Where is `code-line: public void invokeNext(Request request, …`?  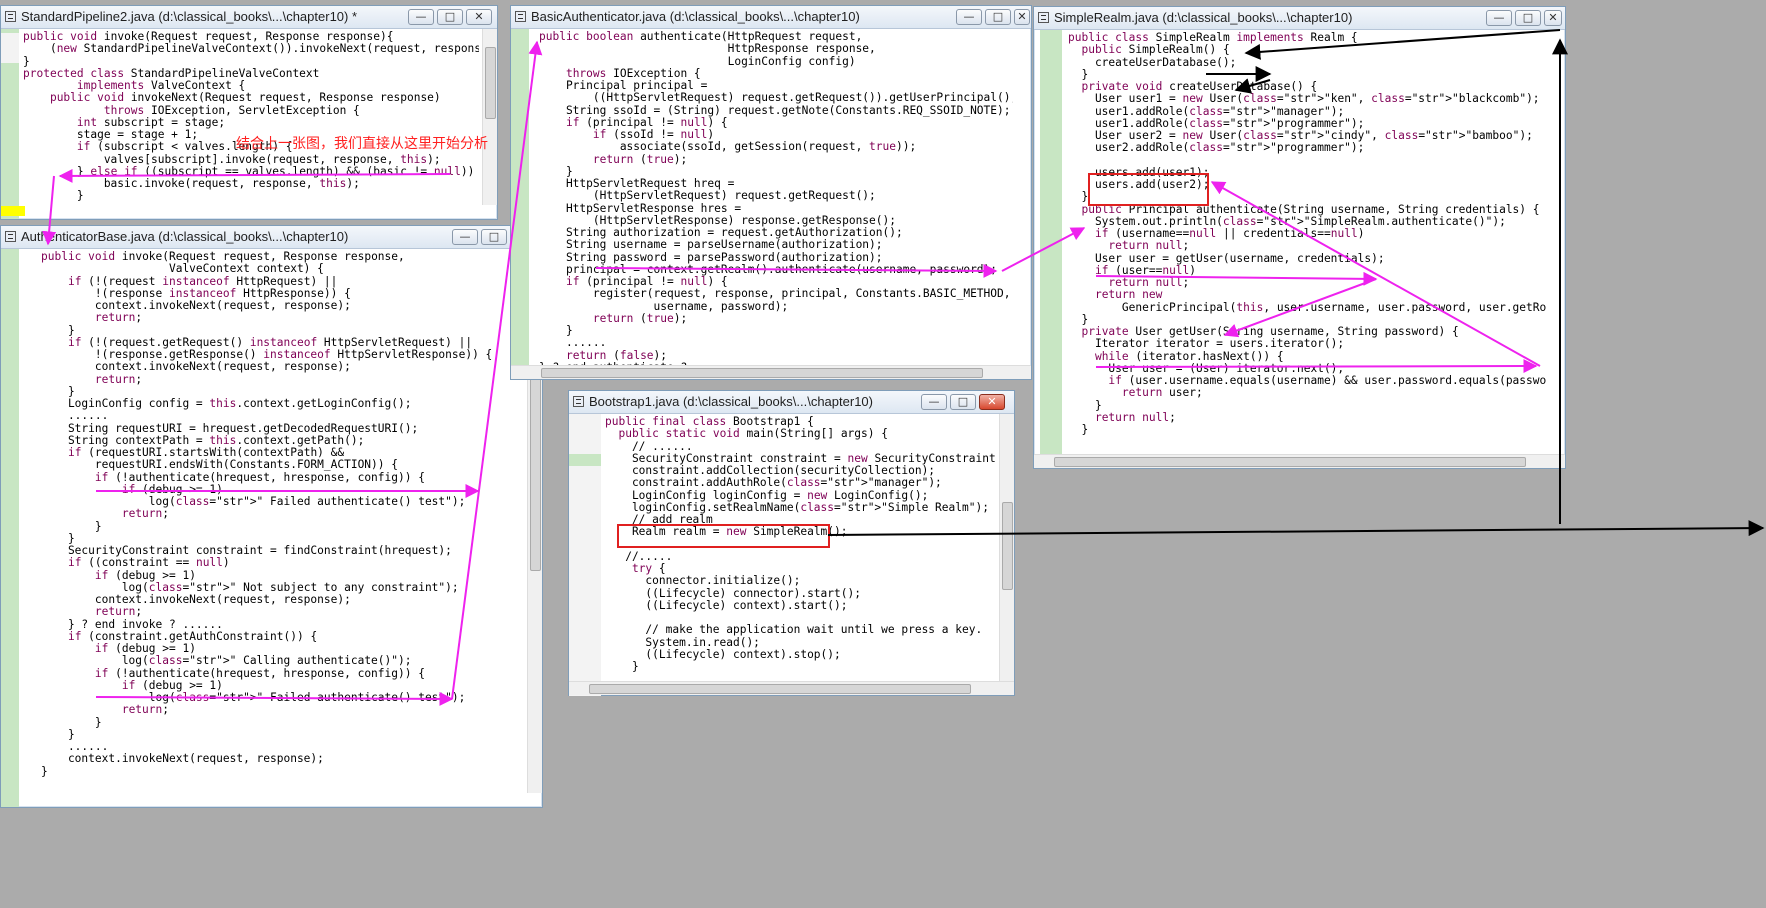
code-line: public void invokeNext(Request request, … is located at coordinates (245, 98).